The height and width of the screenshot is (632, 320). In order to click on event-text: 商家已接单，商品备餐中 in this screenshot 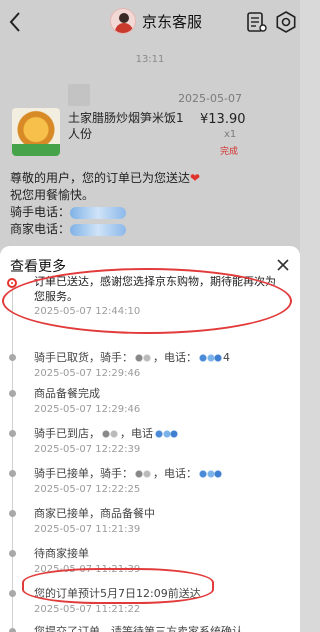, I will do `click(94, 513)`.